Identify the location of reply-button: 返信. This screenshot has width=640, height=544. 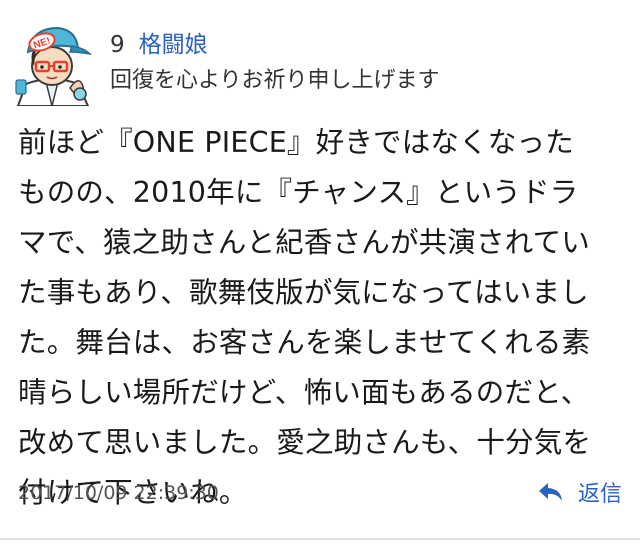
(580, 492).